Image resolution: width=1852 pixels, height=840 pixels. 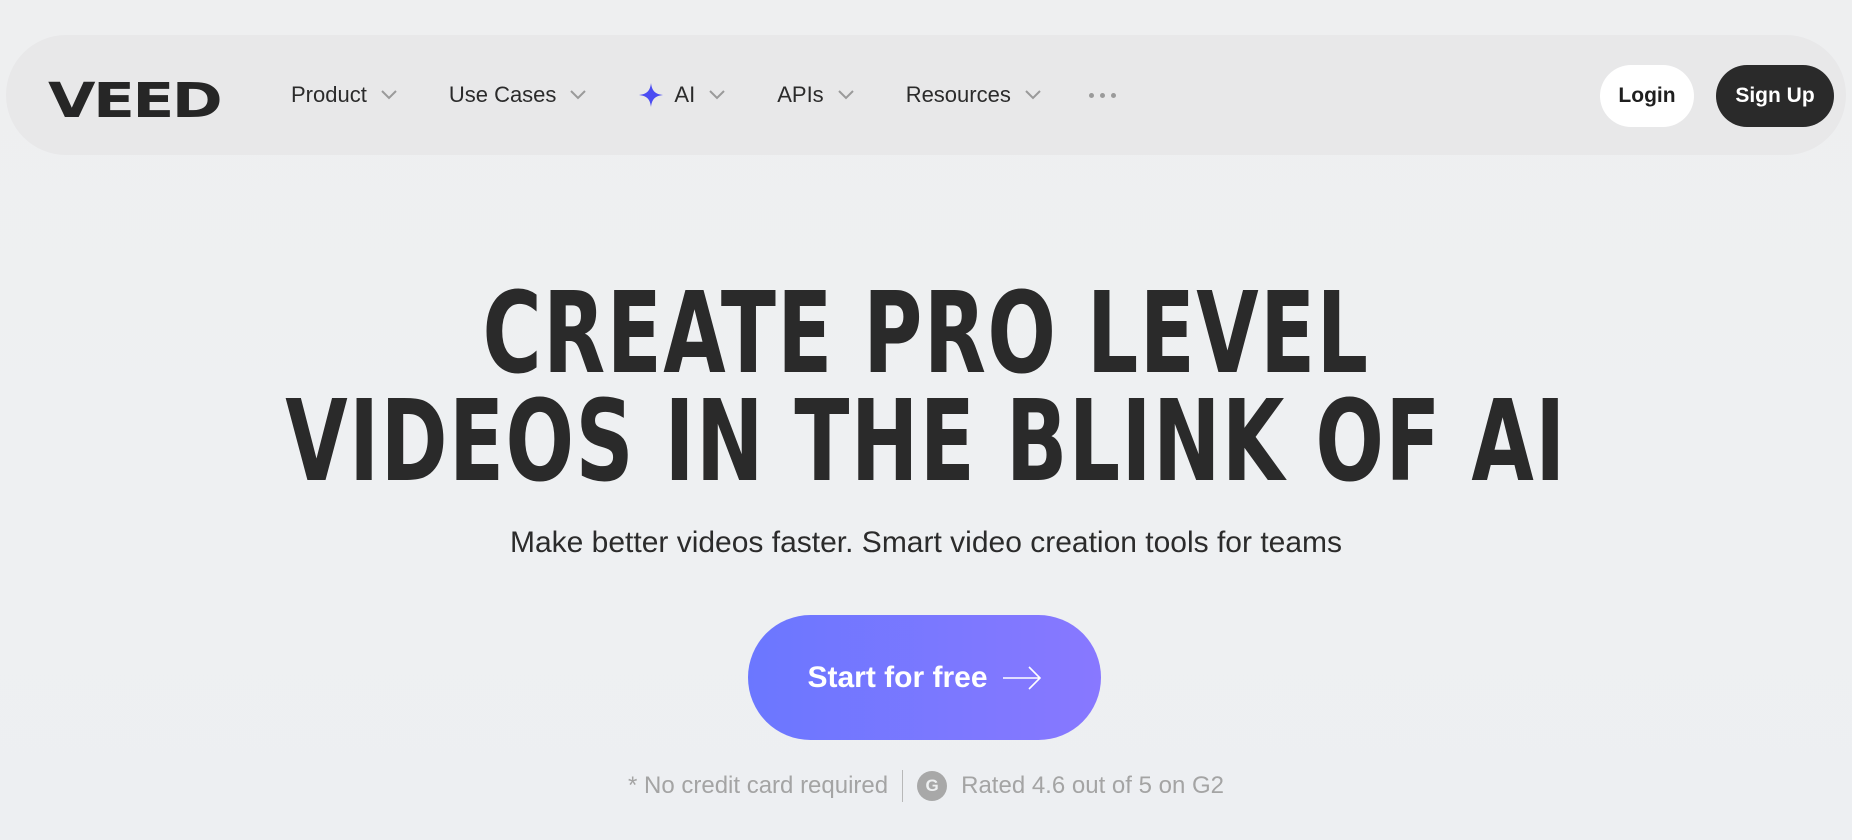 What do you see at coordinates (685, 94) in the screenshot?
I see `nav-item-label: AI` at bounding box center [685, 94].